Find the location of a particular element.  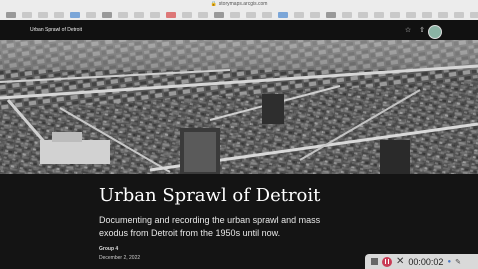

story-date: December 2, 2022 is located at coordinates (120, 258).